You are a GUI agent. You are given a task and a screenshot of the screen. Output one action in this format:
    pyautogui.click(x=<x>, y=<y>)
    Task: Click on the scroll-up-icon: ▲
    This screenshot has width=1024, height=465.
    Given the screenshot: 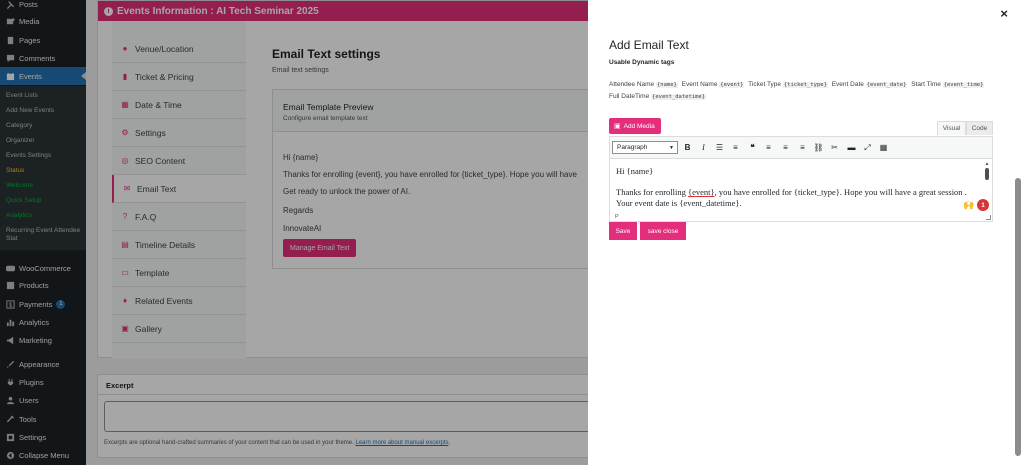 What is the action you would take?
    pyautogui.click(x=987, y=164)
    